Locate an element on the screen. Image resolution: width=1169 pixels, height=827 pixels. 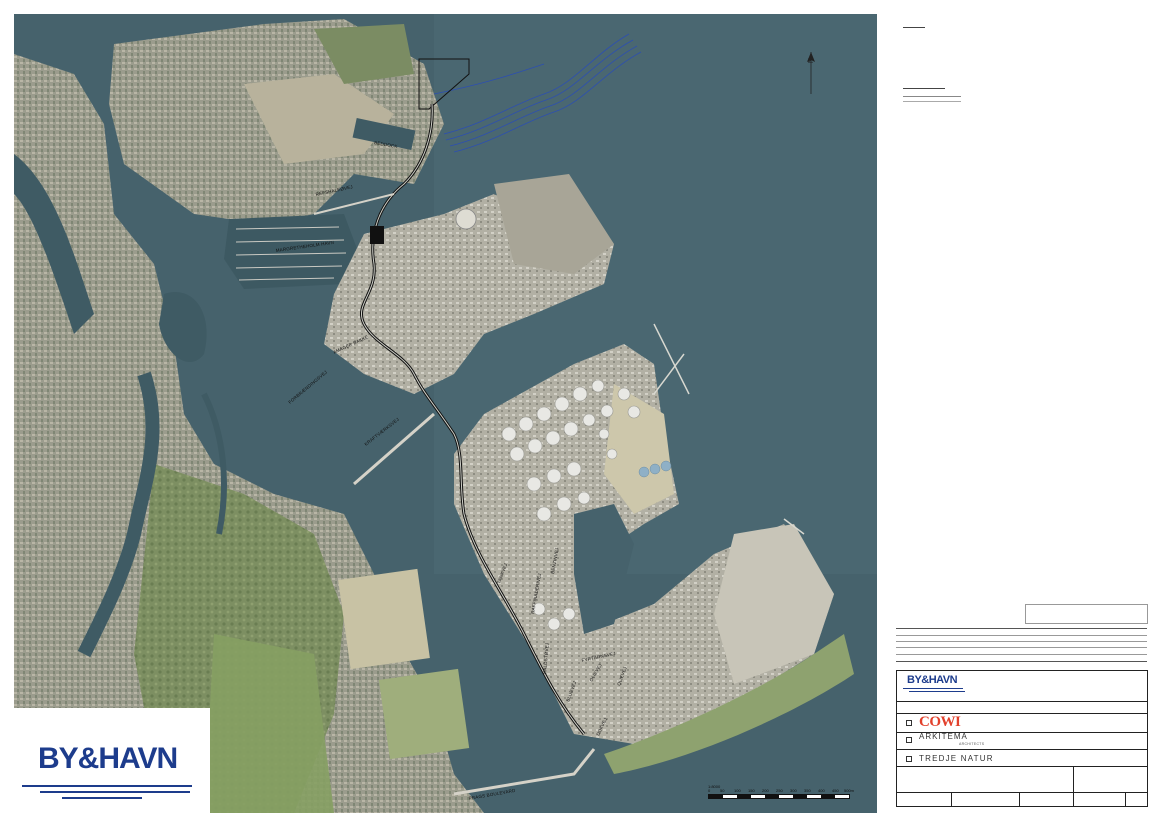
scale-tick: 50 is located at coordinates (722, 790).